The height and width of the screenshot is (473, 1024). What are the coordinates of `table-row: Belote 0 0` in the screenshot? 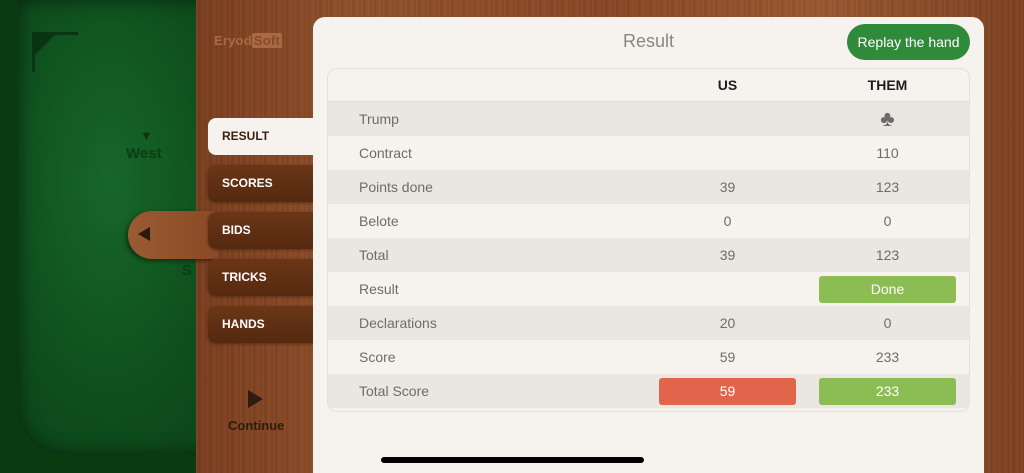 It's located at (648, 221).